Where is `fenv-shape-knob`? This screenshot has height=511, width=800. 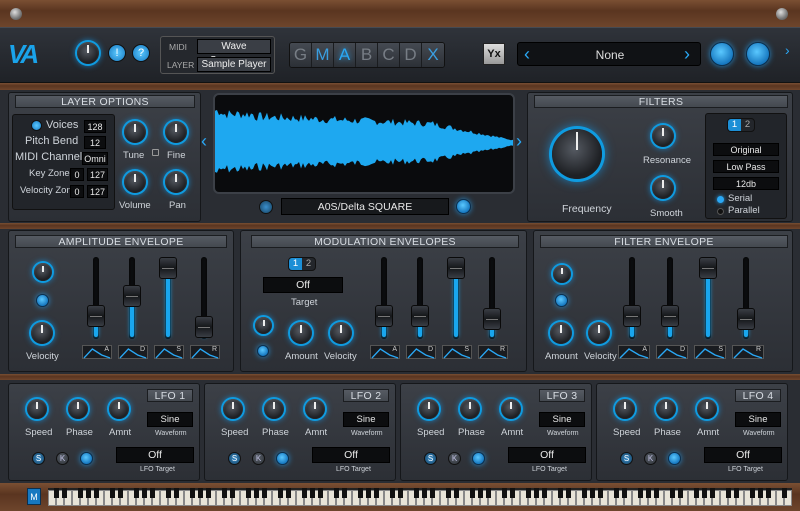 fenv-shape-knob is located at coordinates (562, 274).